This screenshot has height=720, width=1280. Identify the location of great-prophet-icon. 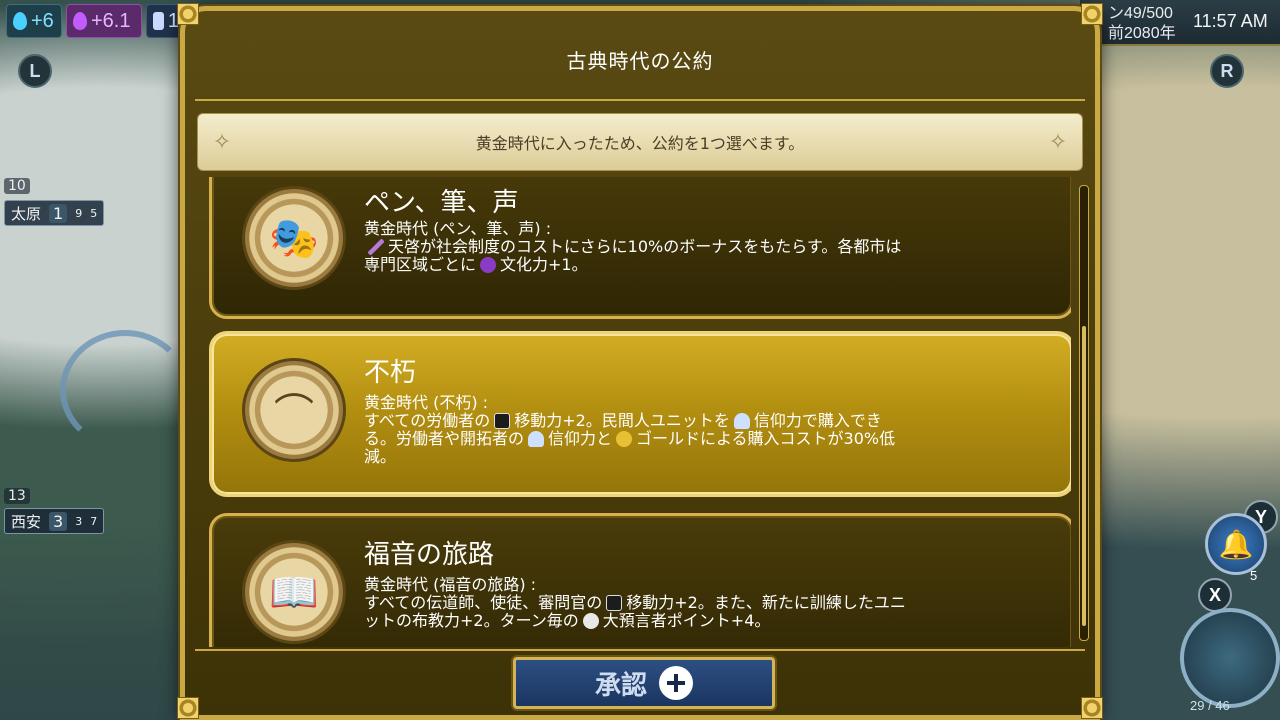
(590, 621).